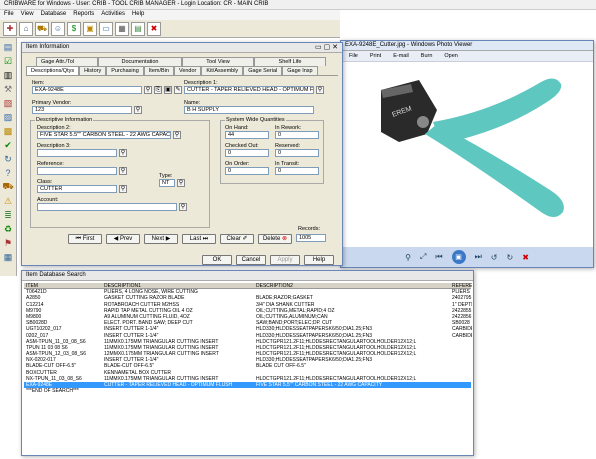  Describe the element at coordinates (26, 28) in the screenshot. I see `crib-icon: ⌂` at that location.